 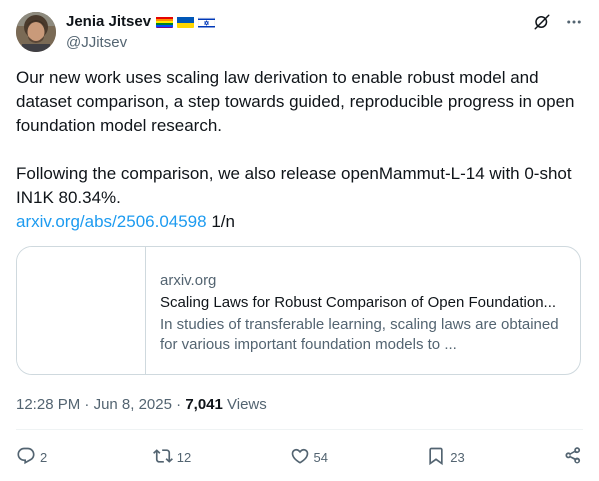 What do you see at coordinates (26, 457) in the screenshot?
I see `reply-icon` at bounding box center [26, 457].